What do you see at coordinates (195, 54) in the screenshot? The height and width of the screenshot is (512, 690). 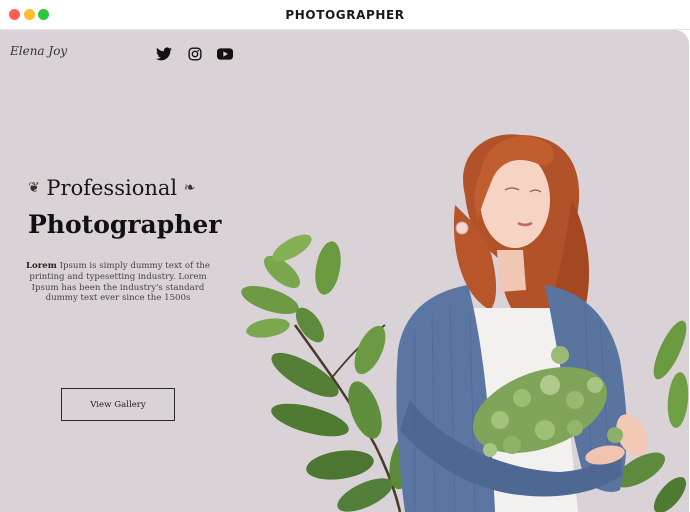 I see `instagram-icon` at bounding box center [195, 54].